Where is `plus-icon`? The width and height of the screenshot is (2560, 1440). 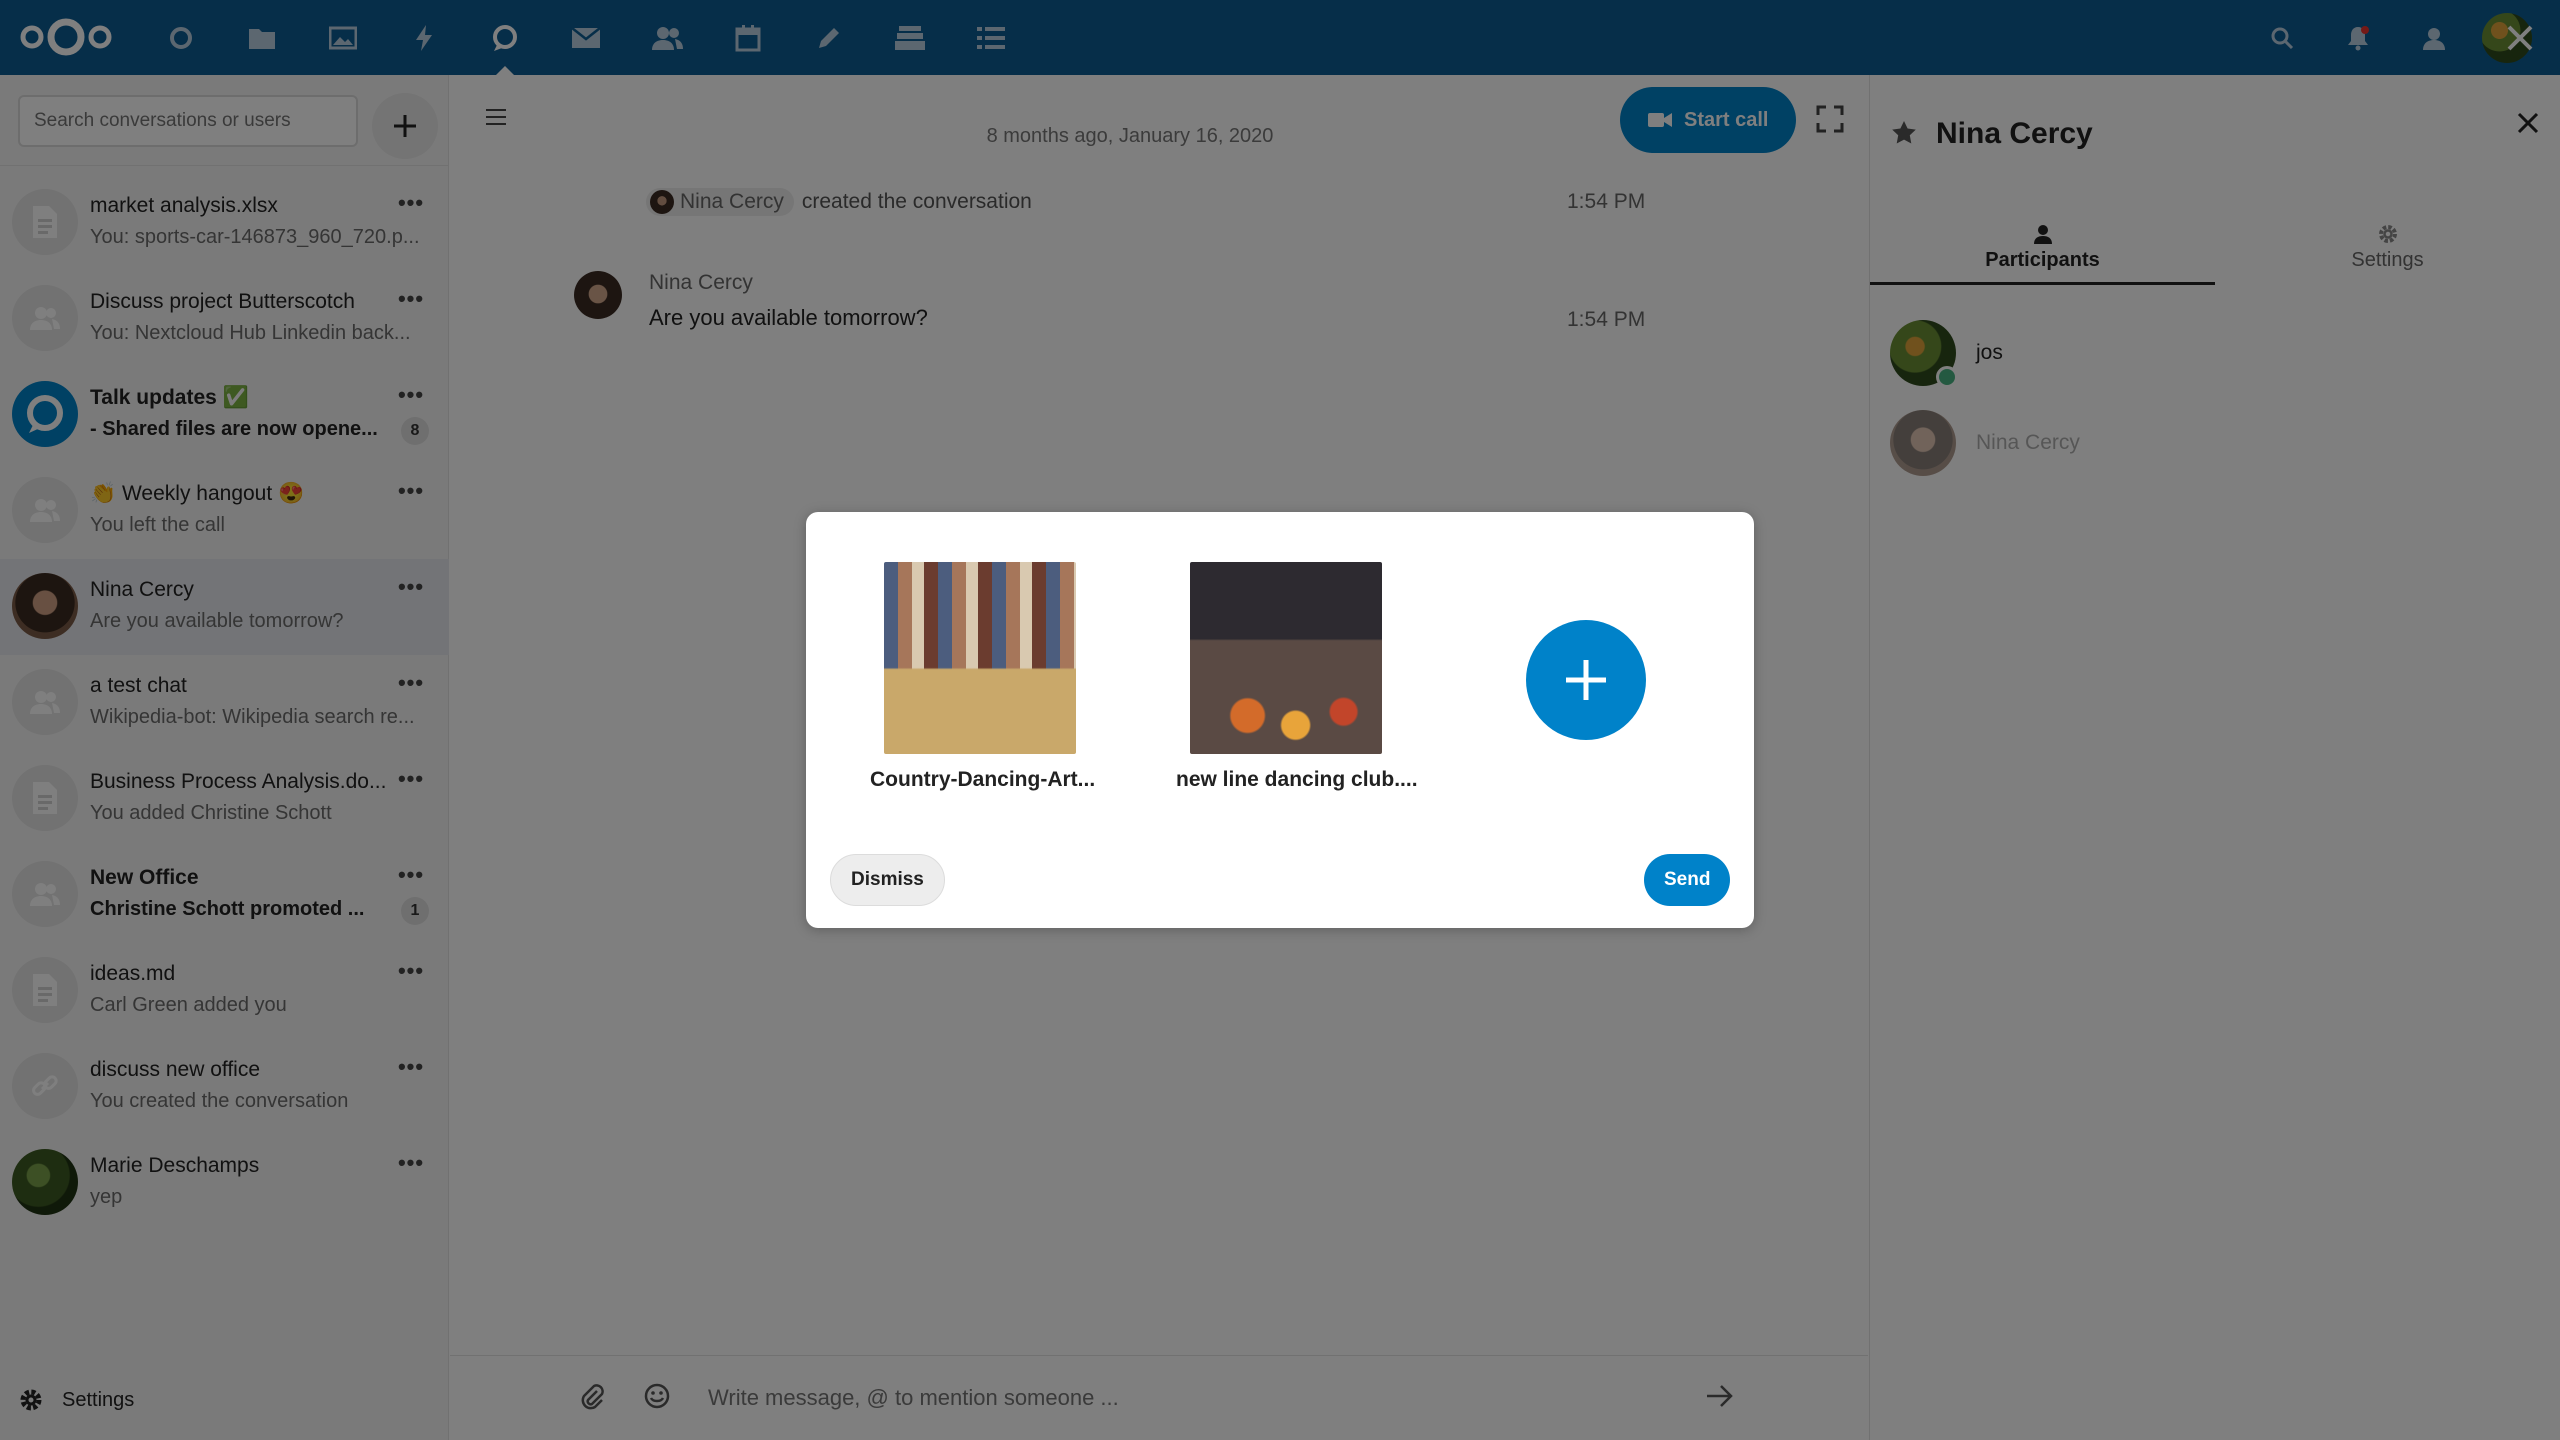
plus-icon is located at coordinates (1586, 680).